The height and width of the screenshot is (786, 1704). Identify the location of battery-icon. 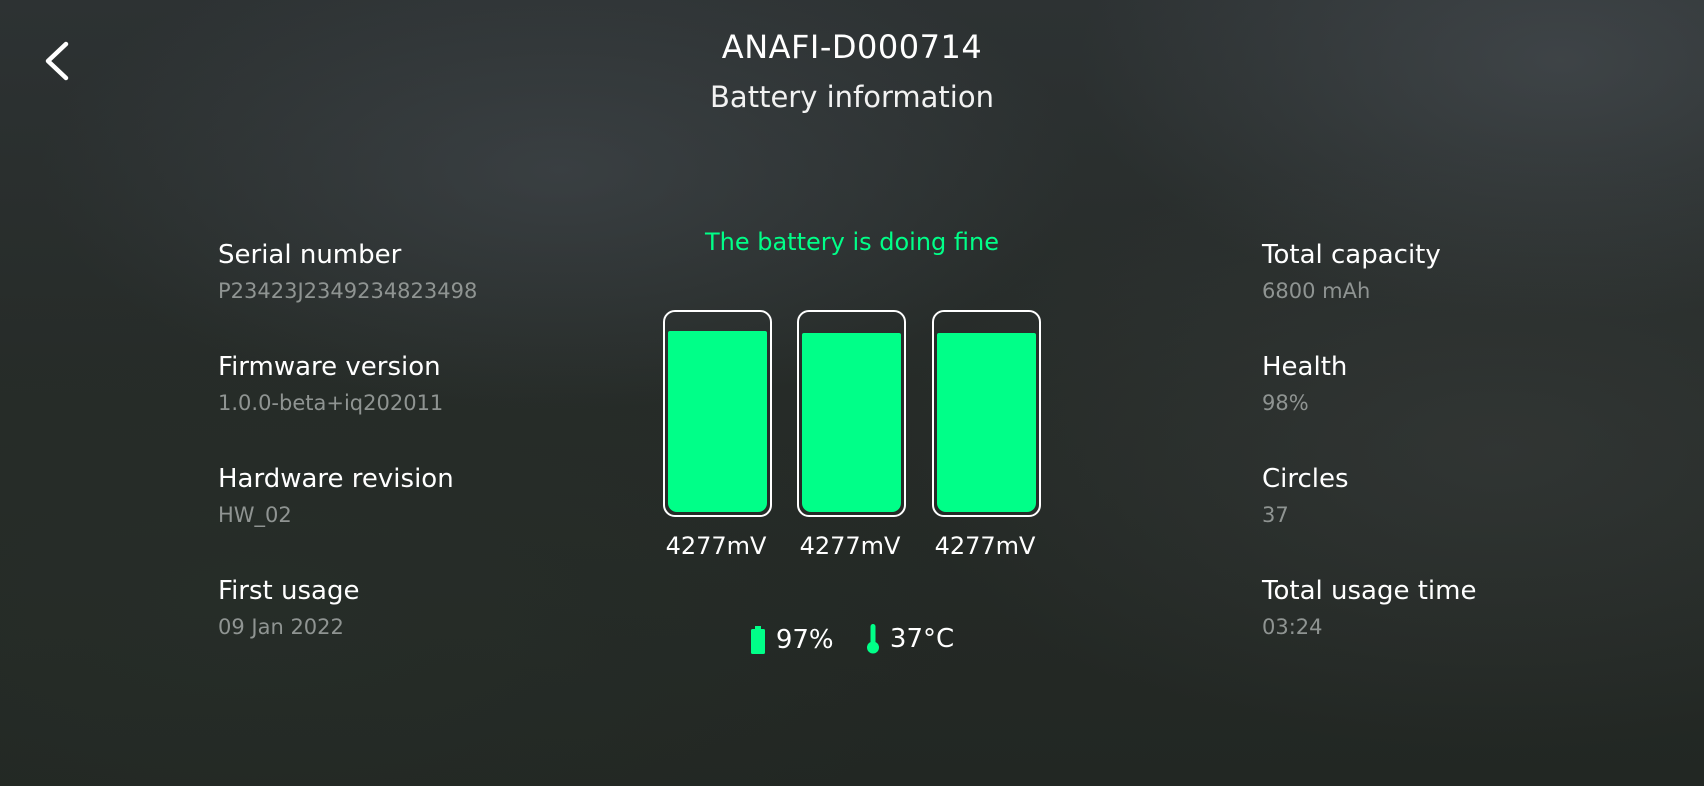
(757, 640).